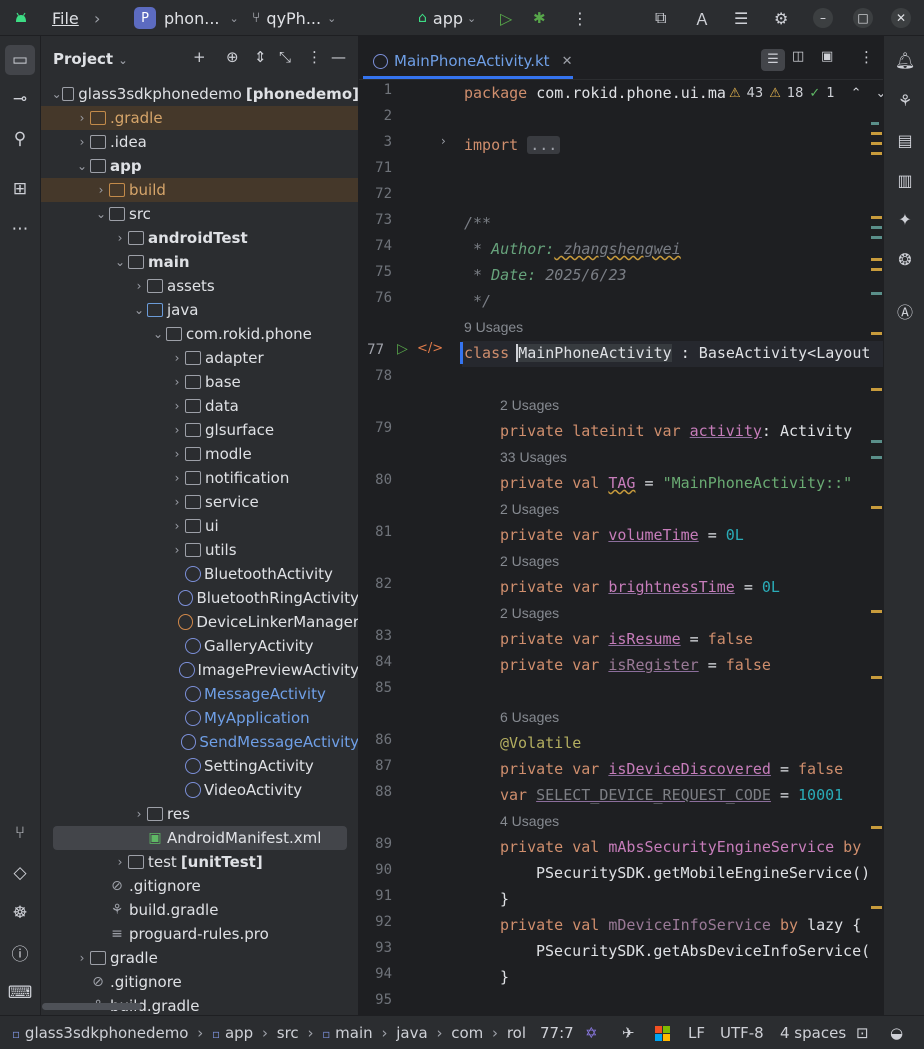 This screenshot has height=1049, width=924. I want to click on indent-setting: 4 spaces, so click(813, 1033).